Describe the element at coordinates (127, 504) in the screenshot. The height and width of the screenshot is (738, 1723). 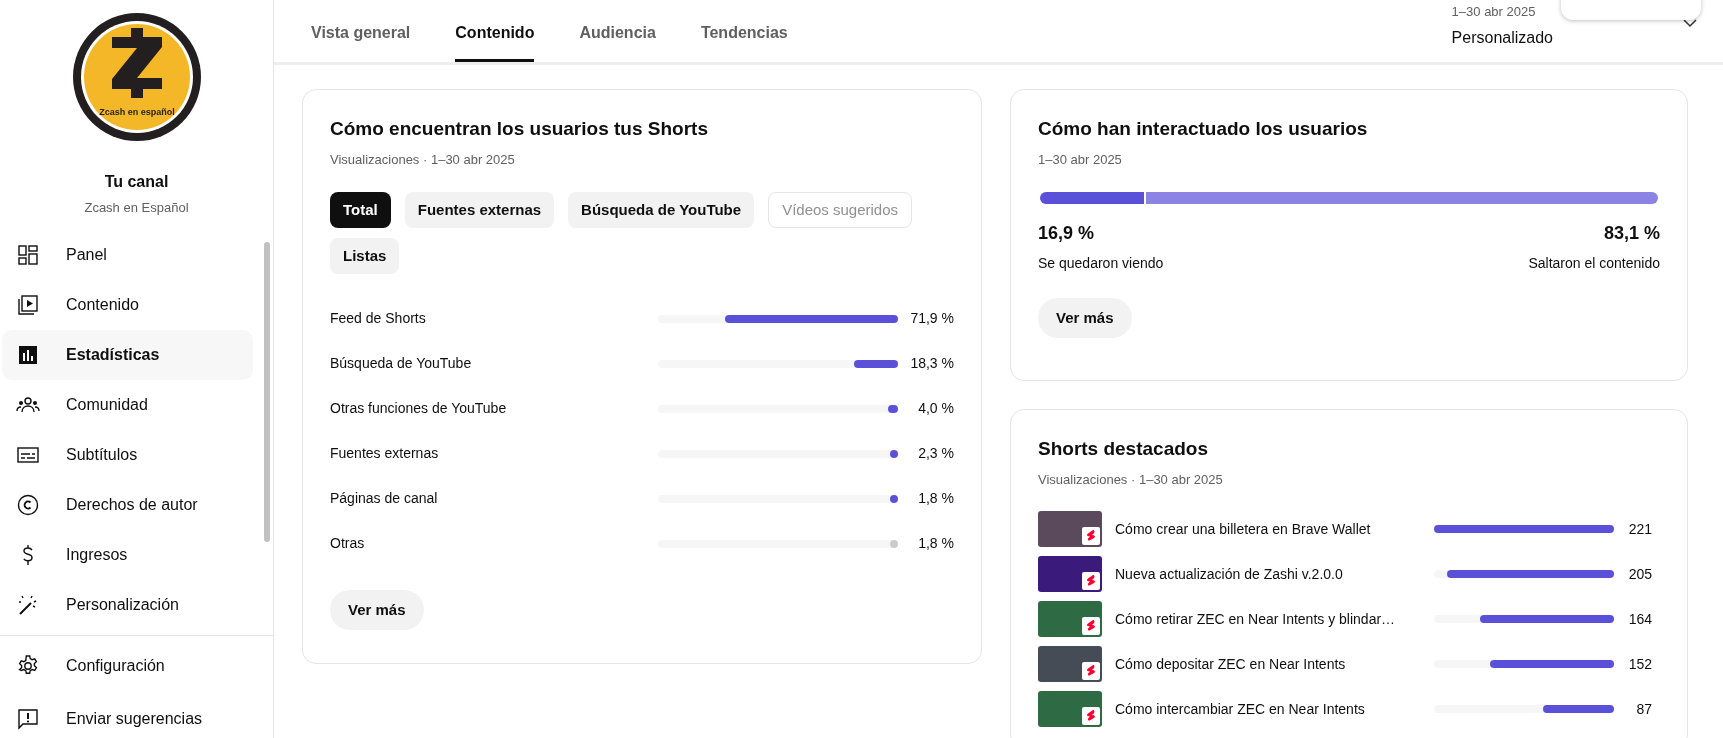
I see `sidebar-item: Derechos de autor` at that location.